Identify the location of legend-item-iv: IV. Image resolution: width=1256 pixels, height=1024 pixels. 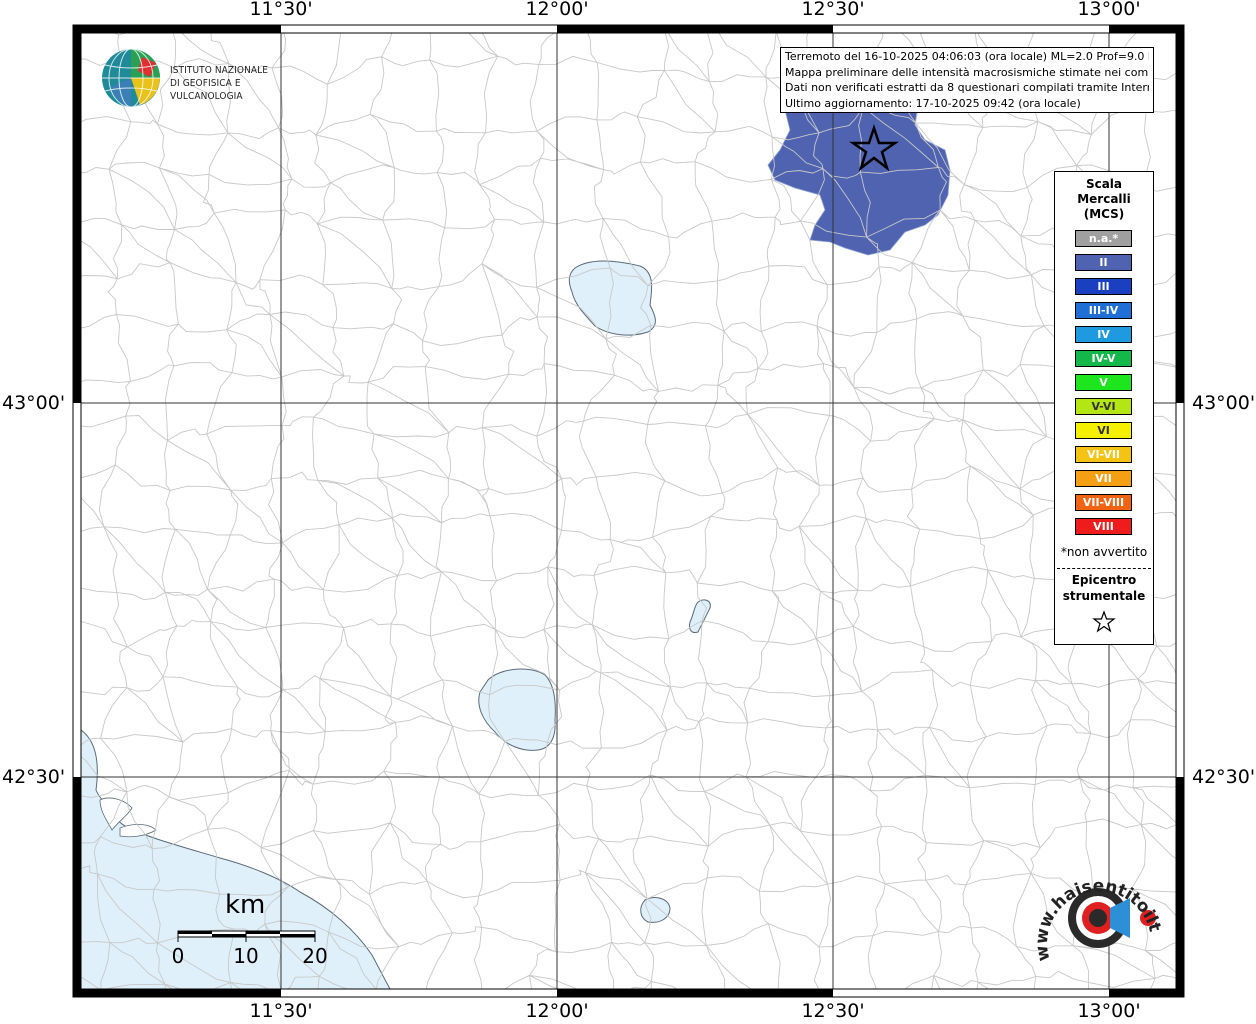
(1103, 334).